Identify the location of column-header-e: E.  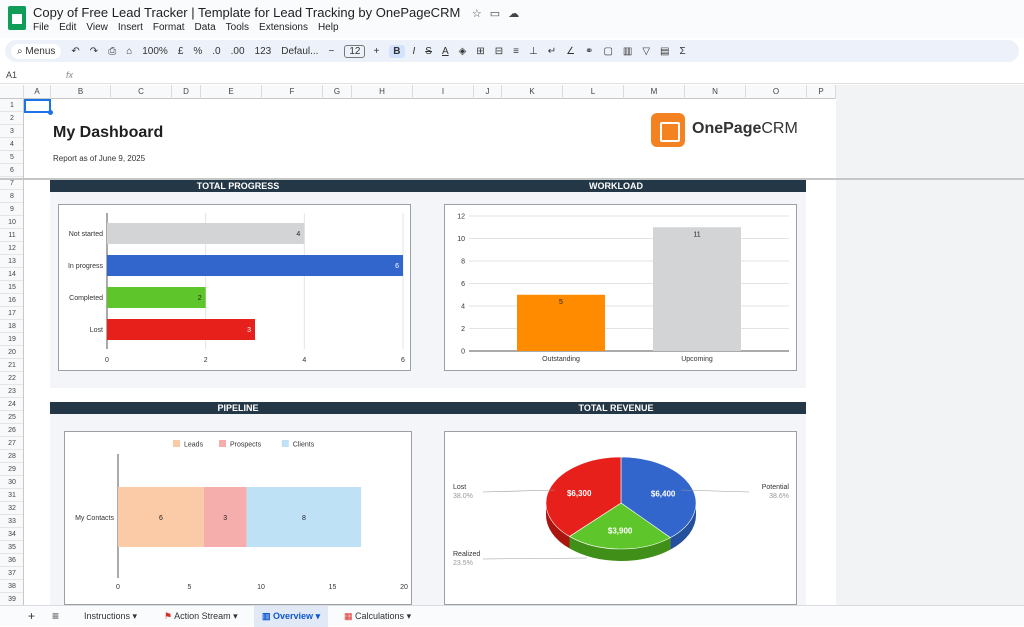
(231, 92).